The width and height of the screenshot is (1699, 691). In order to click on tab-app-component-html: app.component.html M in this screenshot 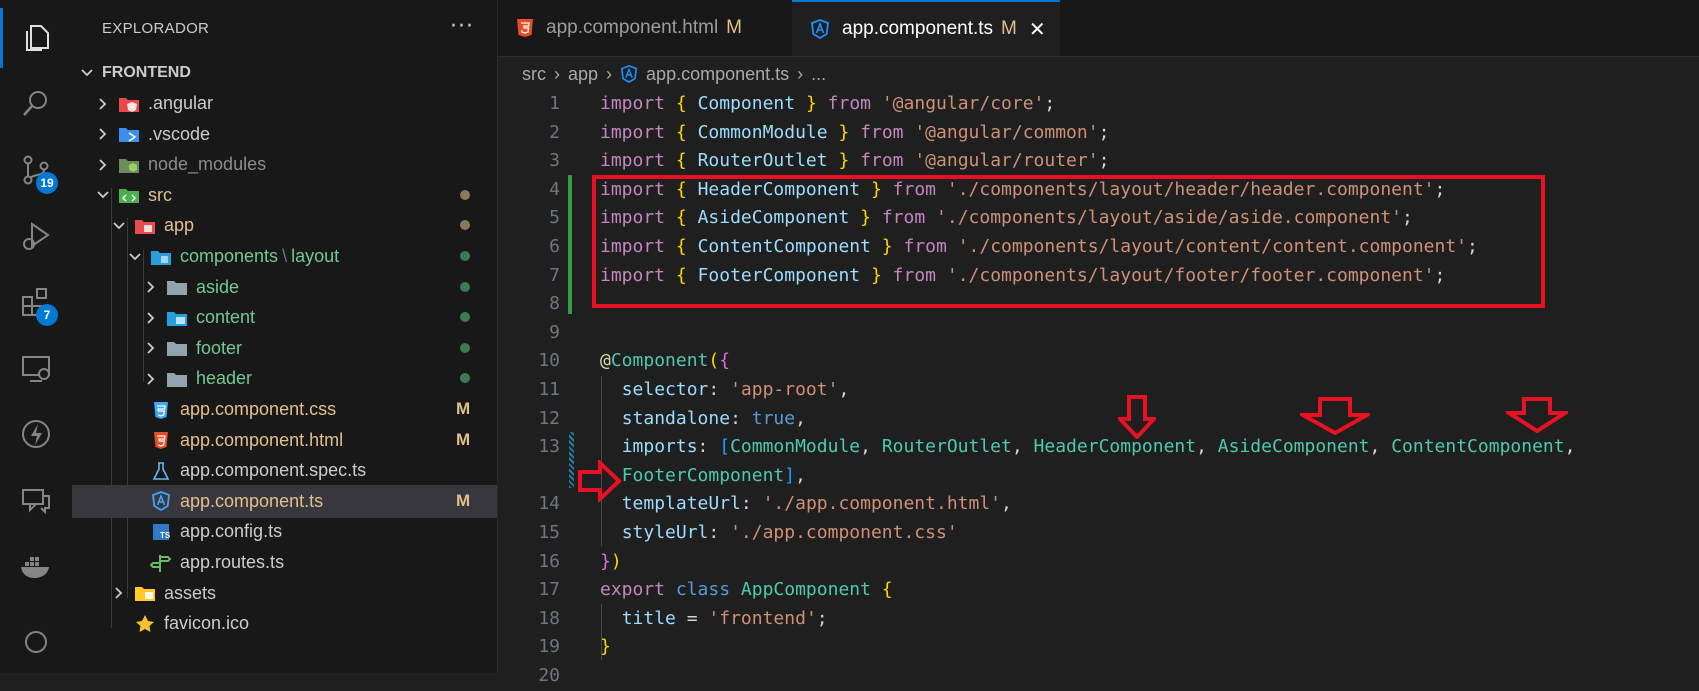, I will do `click(644, 28)`.